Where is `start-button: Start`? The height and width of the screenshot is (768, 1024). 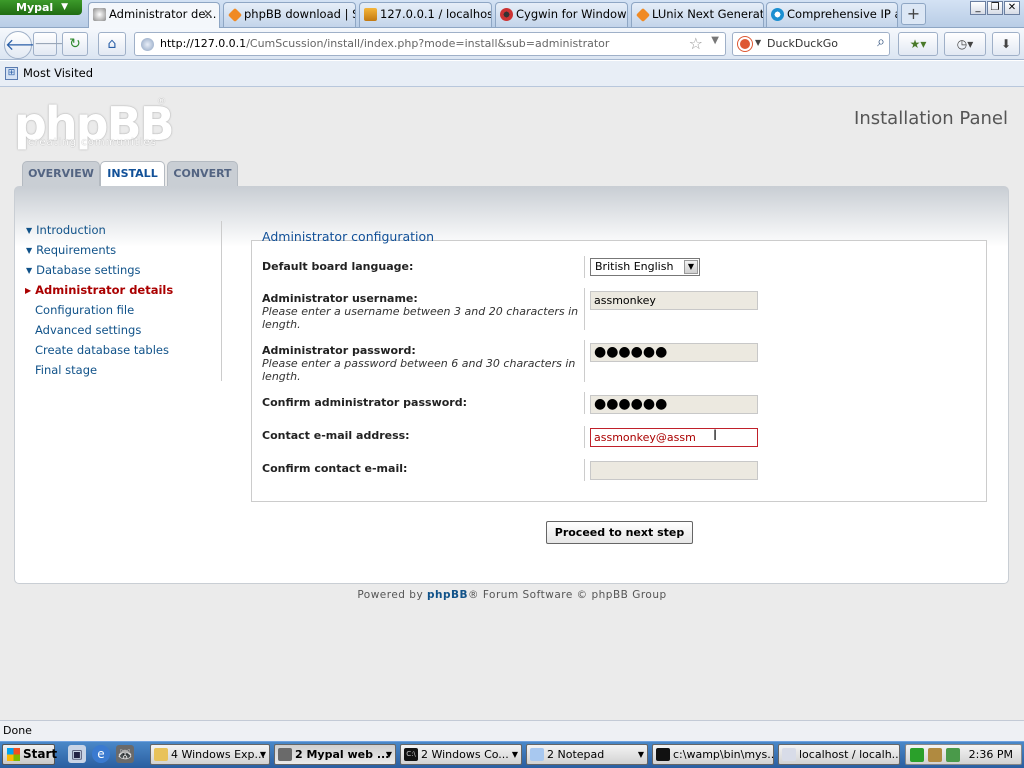 start-button: Start is located at coordinates (30, 754).